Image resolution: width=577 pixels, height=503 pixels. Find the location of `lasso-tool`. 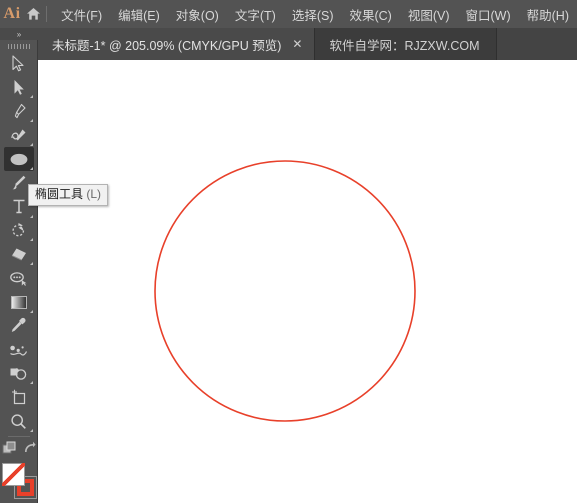

lasso-tool is located at coordinates (19, 278).